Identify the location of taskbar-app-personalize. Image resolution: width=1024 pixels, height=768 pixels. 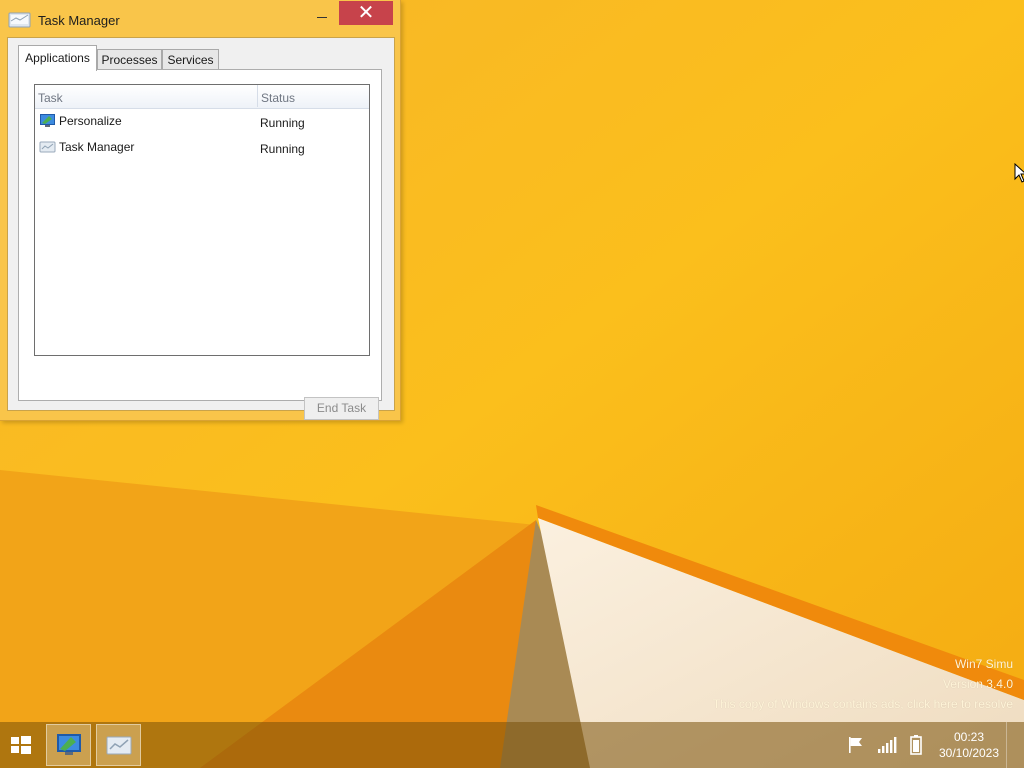
(68, 745).